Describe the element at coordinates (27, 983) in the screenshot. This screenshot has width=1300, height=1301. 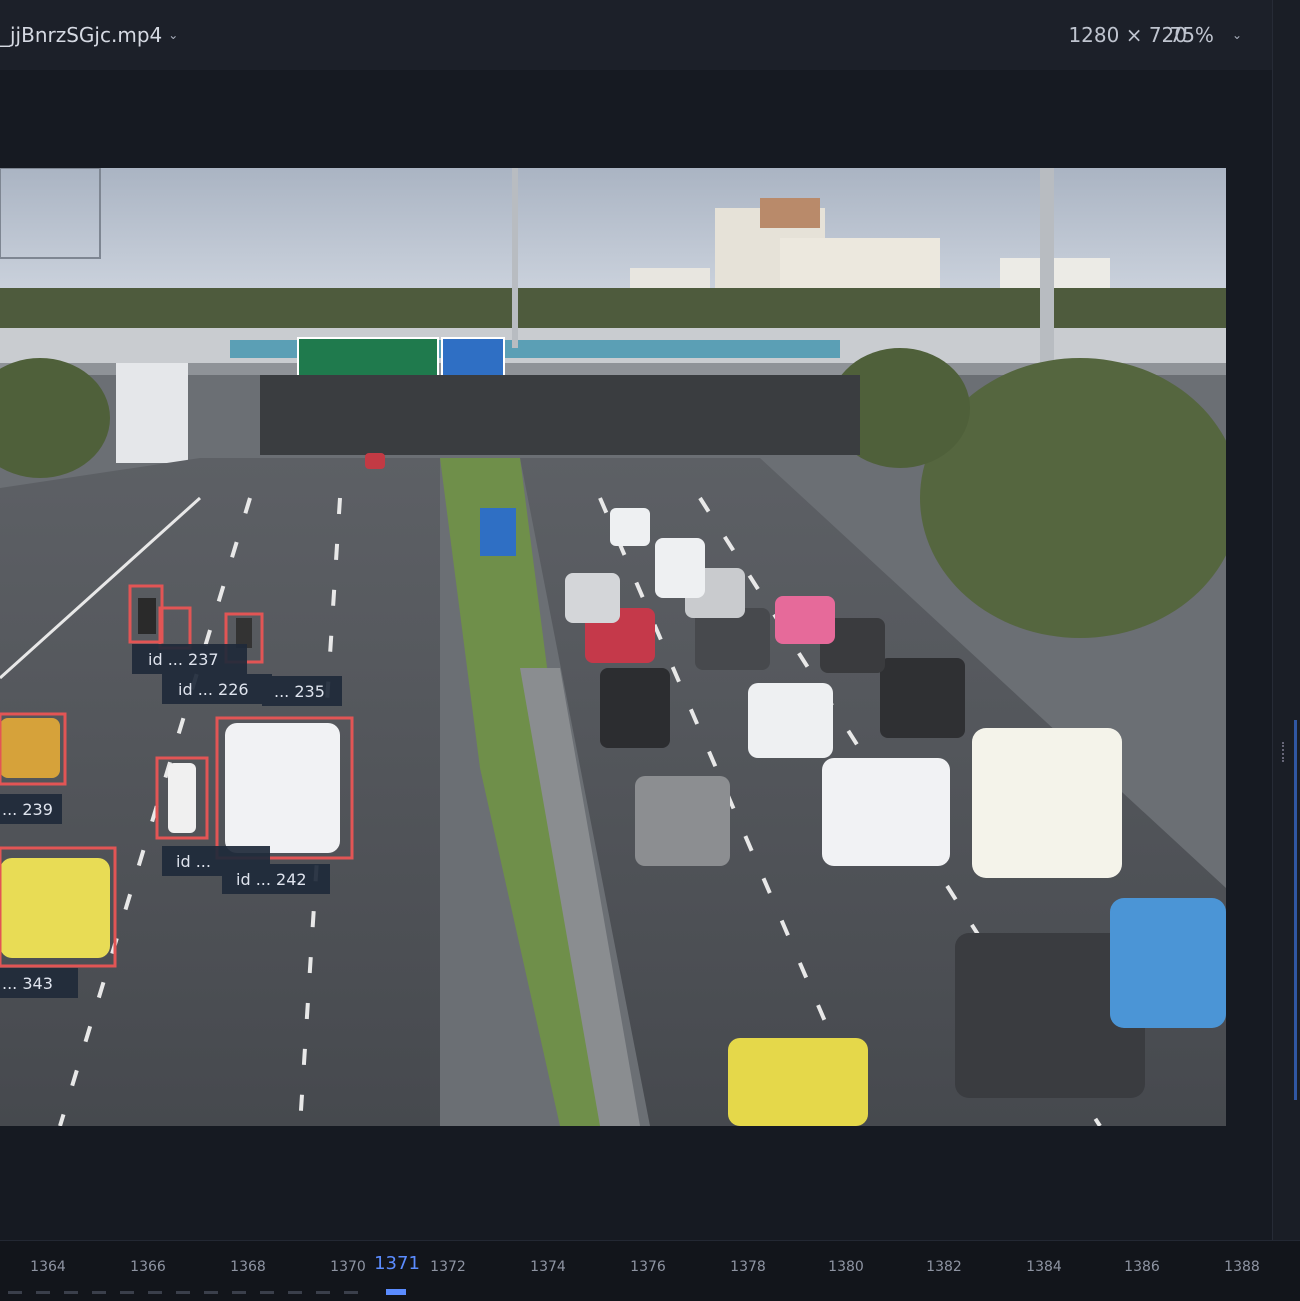
I see `detection-label-343: ... 343` at that location.